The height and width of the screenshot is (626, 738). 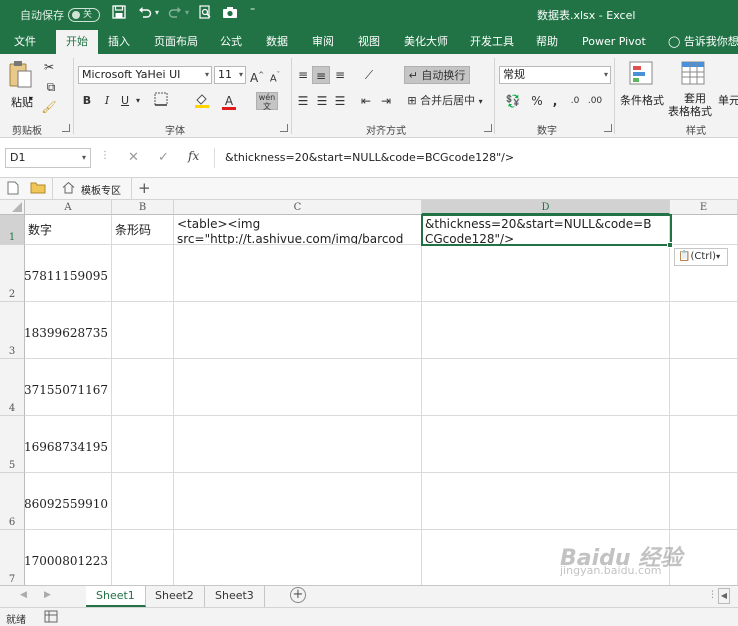 What do you see at coordinates (13, 189) in the screenshot?
I see `new-file-icon` at bounding box center [13, 189].